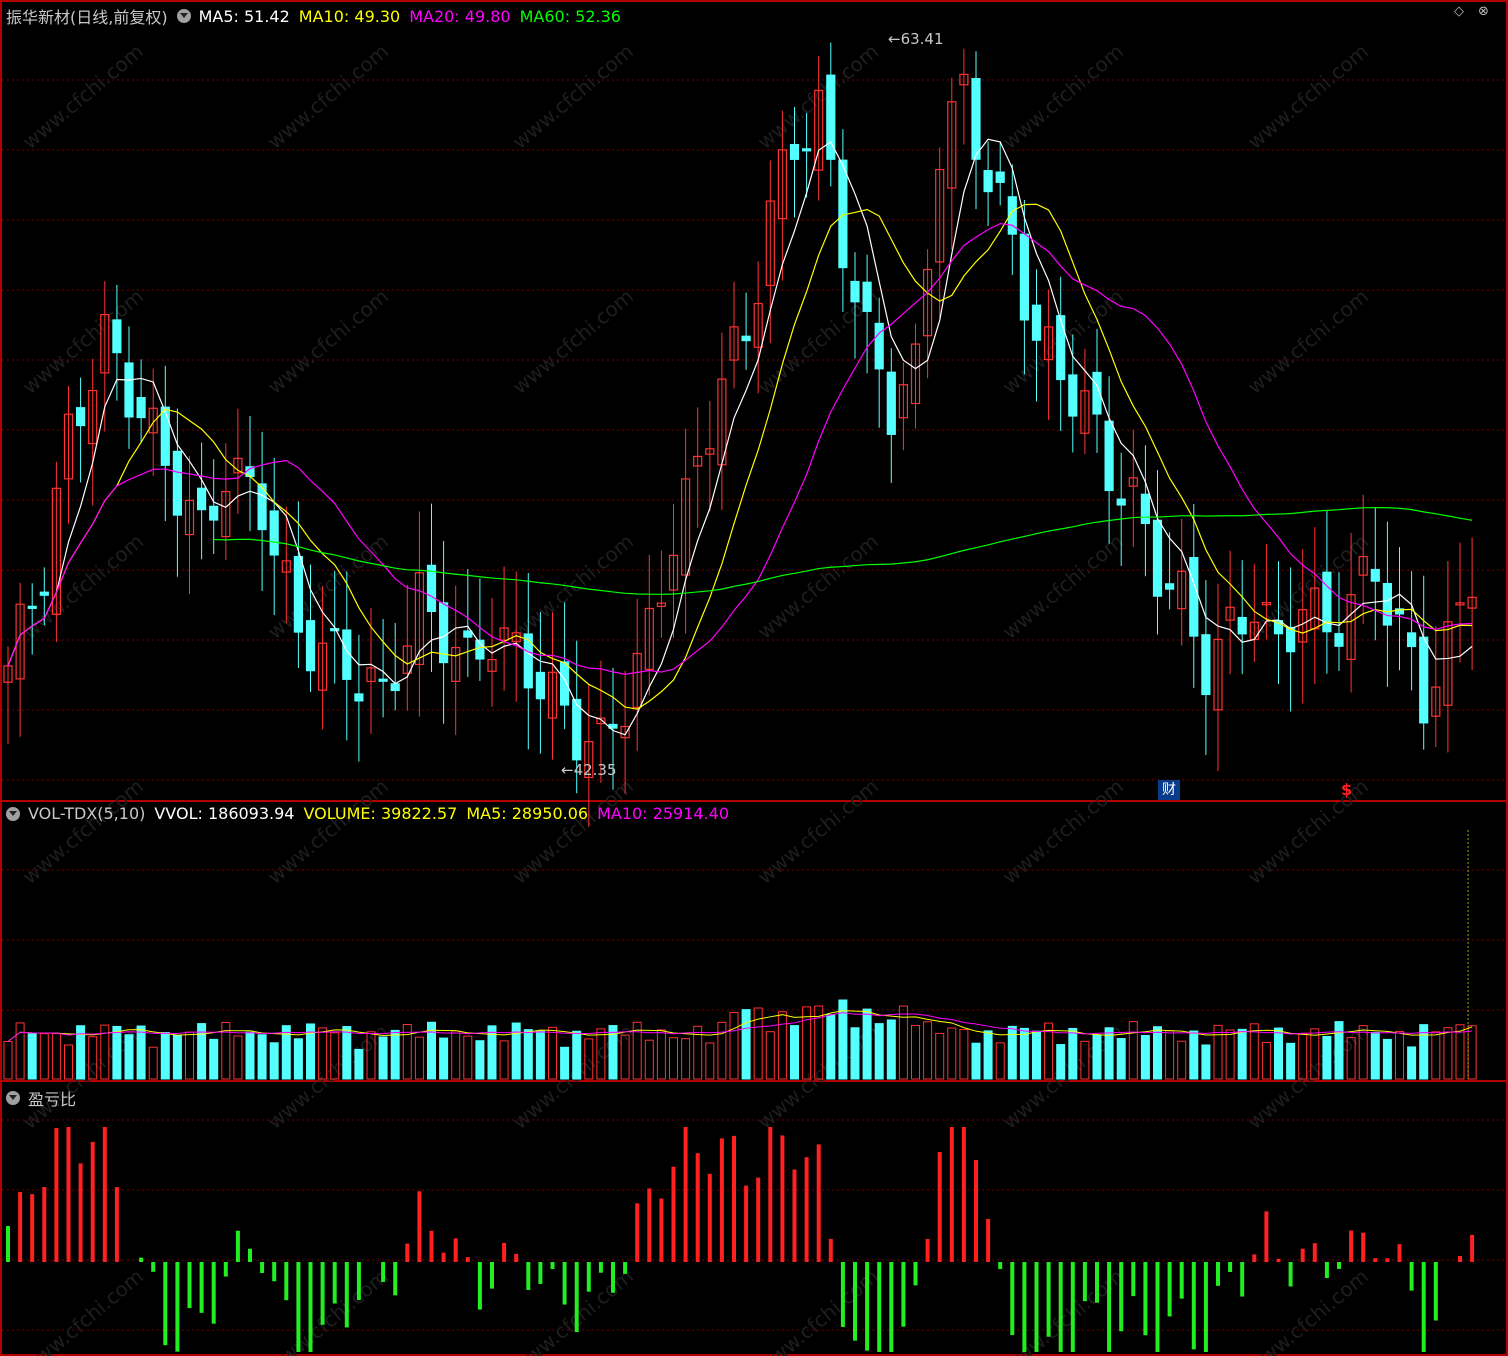 The height and width of the screenshot is (1356, 1508). What do you see at coordinates (740, 1026) in the screenshot?
I see `vol-ma5-line` at bounding box center [740, 1026].